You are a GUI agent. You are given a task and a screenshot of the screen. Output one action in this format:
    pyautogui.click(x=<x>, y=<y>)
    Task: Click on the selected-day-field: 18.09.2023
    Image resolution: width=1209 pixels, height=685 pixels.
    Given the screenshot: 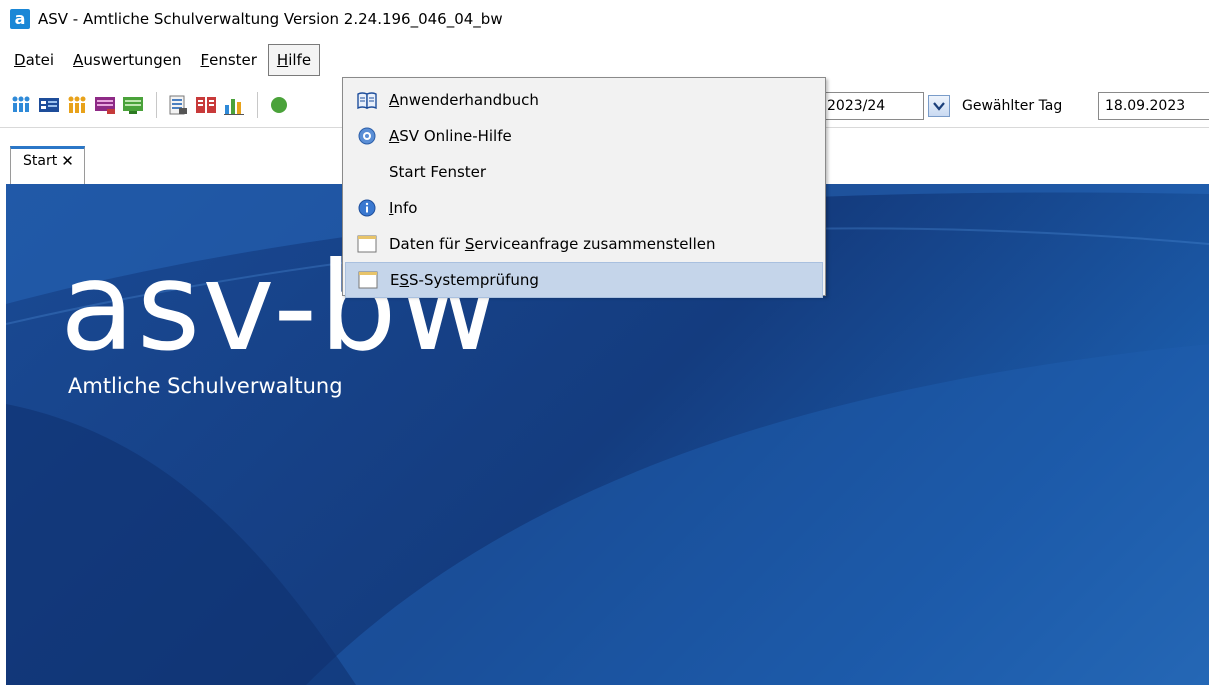 What is the action you would take?
    pyautogui.click(x=1153, y=106)
    